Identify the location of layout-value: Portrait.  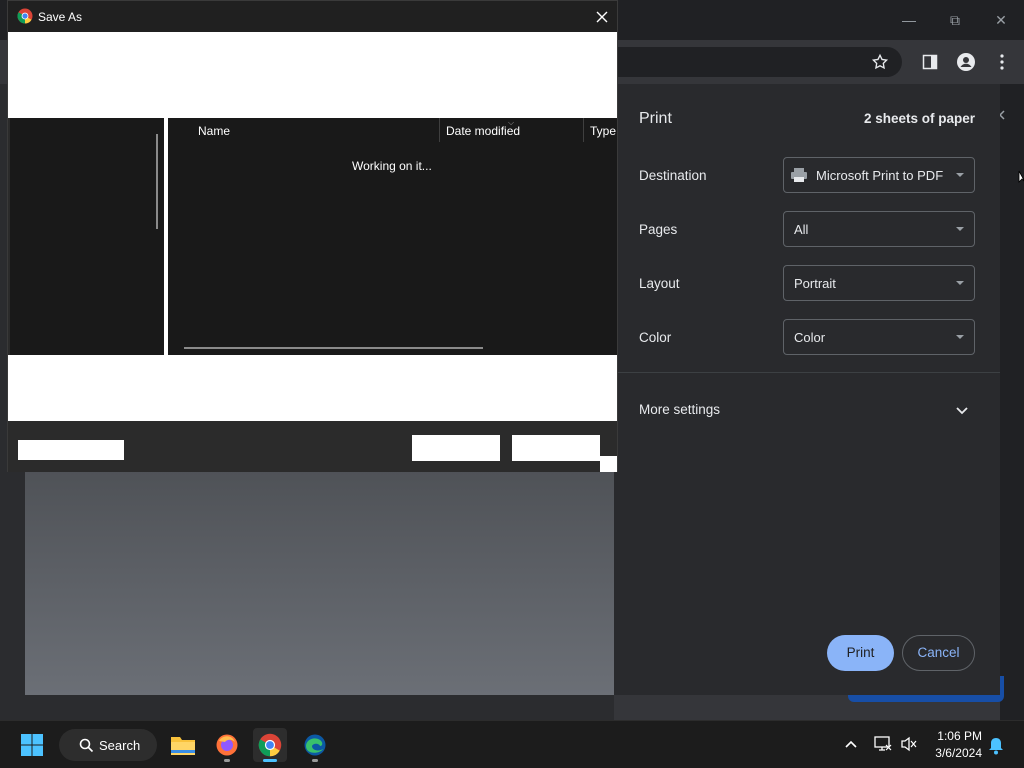
(815, 283).